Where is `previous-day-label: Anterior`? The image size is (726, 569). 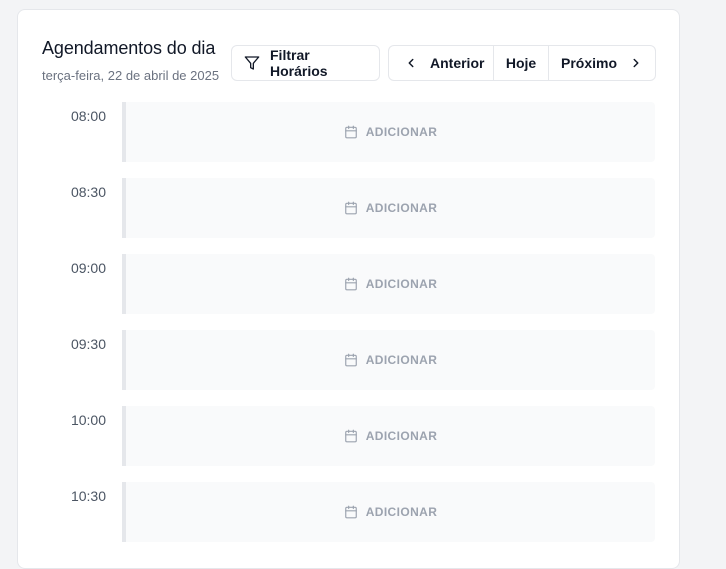 previous-day-label: Anterior is located at coordinates (457, 63).